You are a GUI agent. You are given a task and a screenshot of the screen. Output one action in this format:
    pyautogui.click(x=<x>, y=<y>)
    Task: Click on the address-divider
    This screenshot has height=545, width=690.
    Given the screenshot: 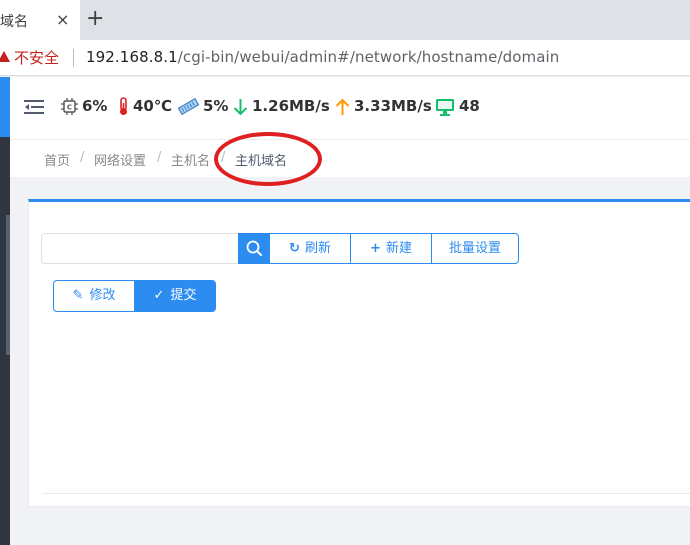 What is the action you would take?
    pyautogui.click(x=73, y=58)
    